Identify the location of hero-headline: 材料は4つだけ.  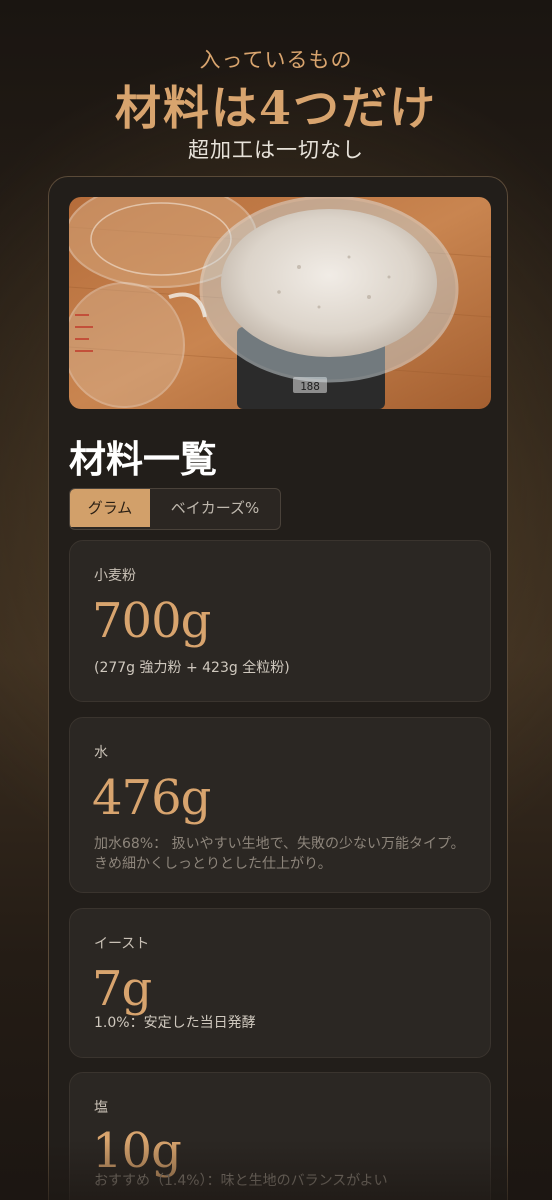
(275, 108).